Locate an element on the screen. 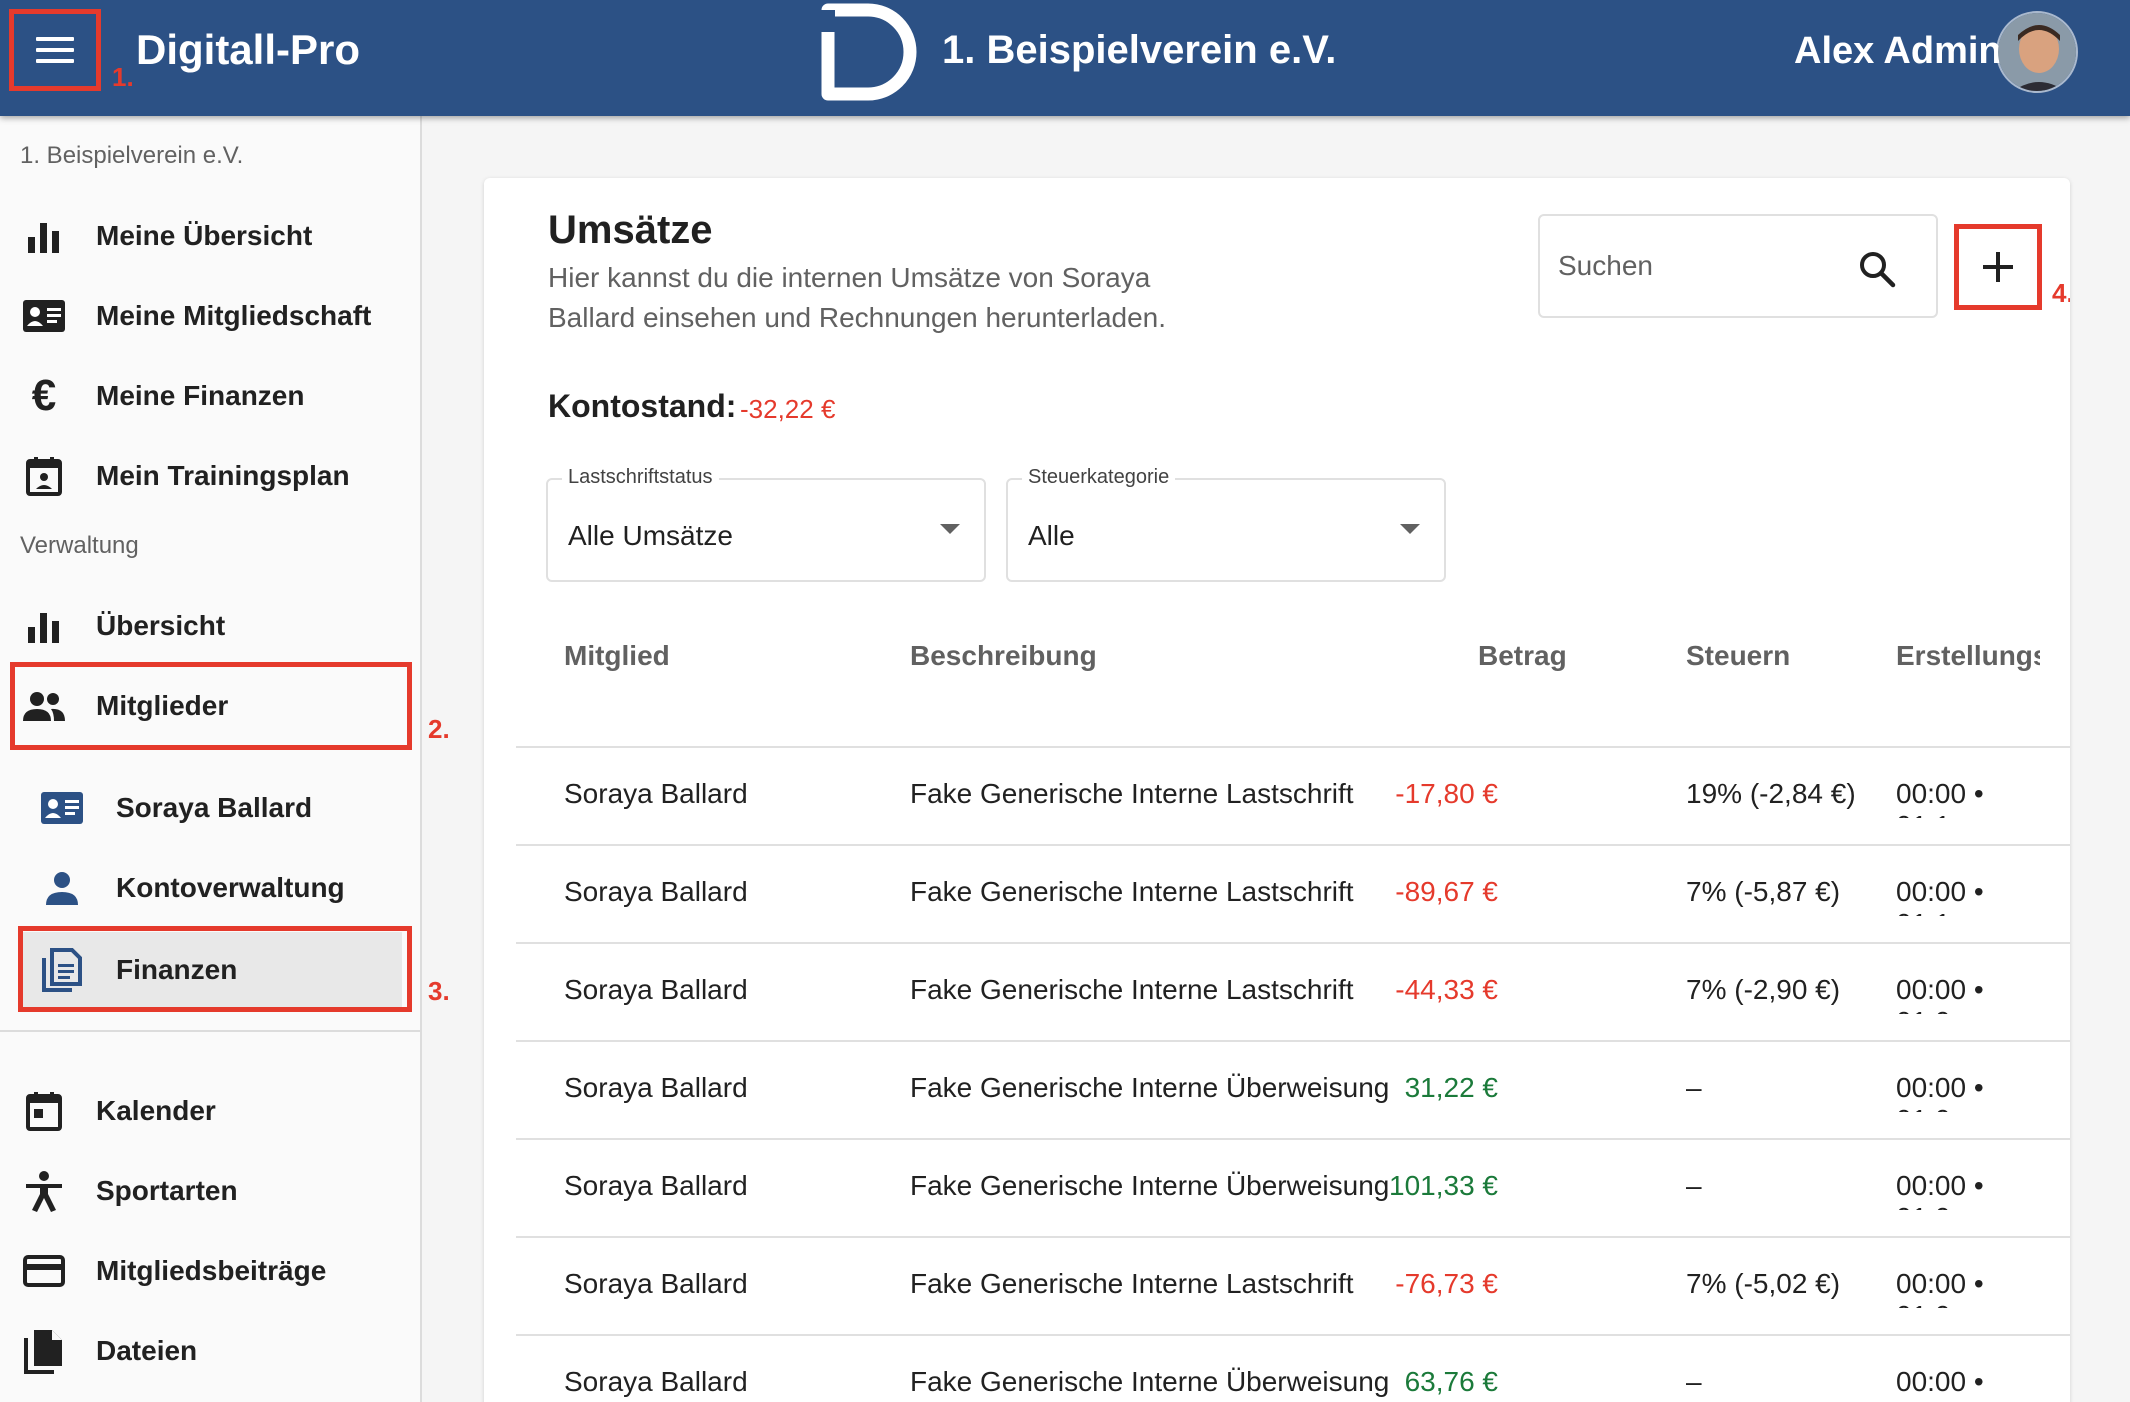 The width and height of the screenshot is (2130, 1402). sidebar-item-label: Übersicht is located at coordinates (161, 625).